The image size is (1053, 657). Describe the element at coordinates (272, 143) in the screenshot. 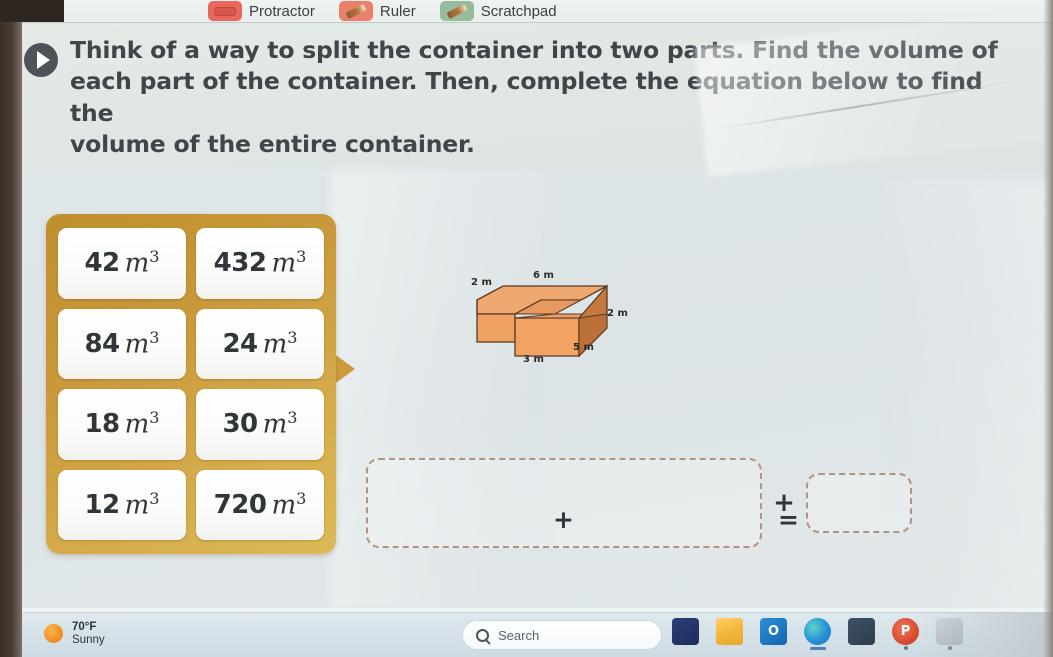

I see `instruction-line-3: volume of the entire container.` at that location.